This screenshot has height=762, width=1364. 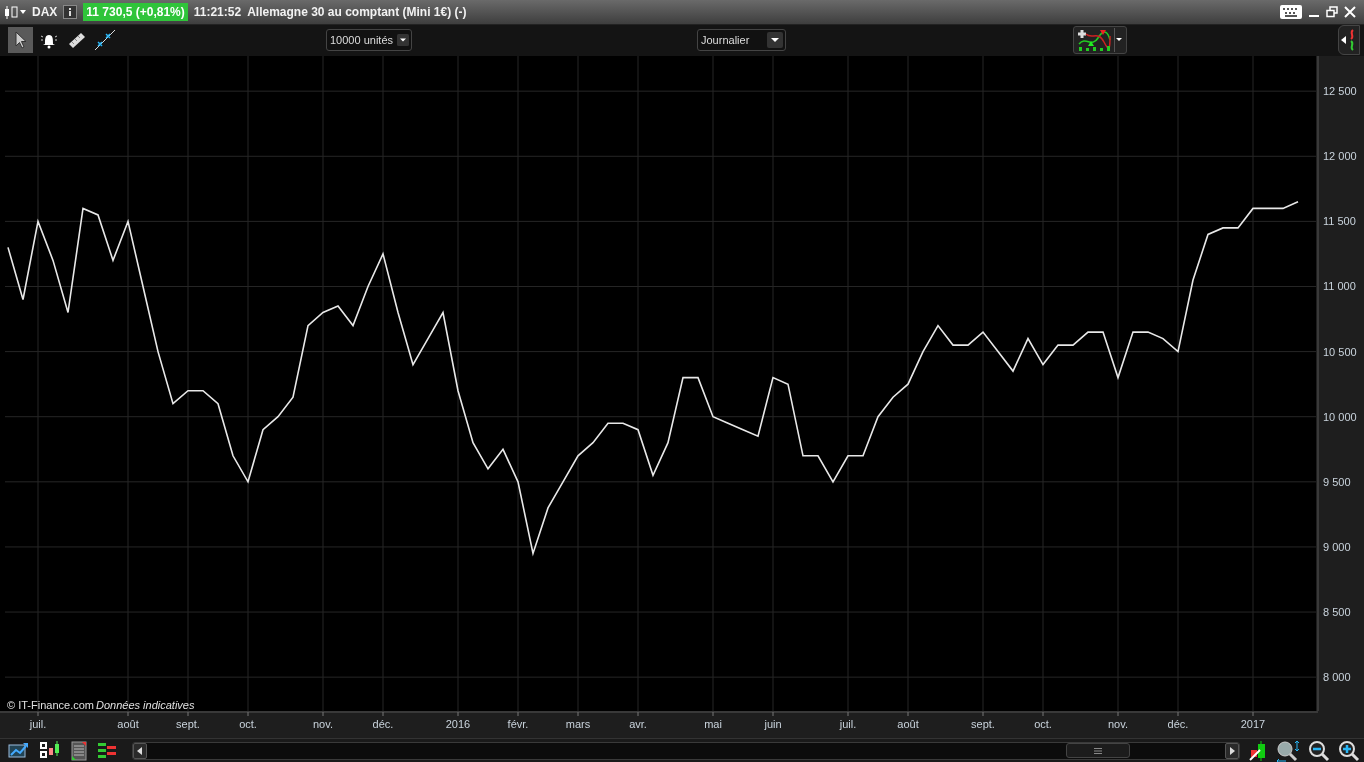 I want to click on axis-label: 11 500, so click(x=1339, y=221).